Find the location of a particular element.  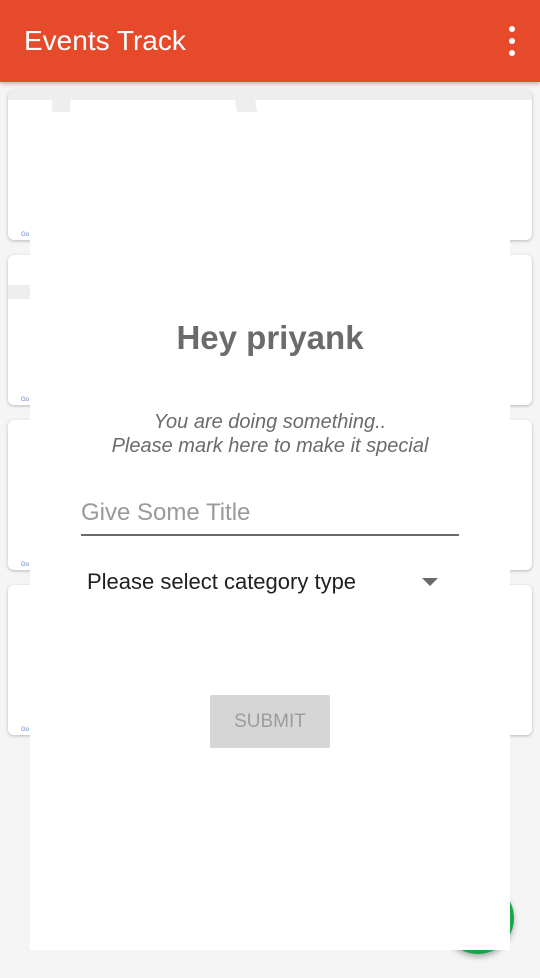

app-bar: Events Track is located at coordinates (270, 41).